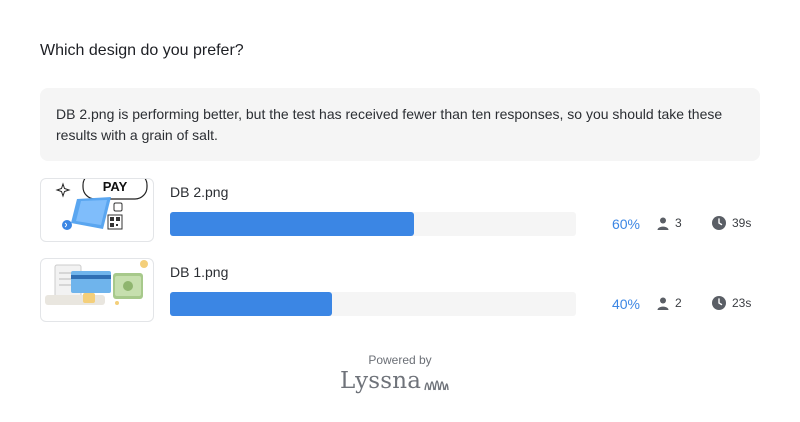 This screenshot has height=422, width=800. Describe the element at coordinates (199, 192) in the screenshot. I see `design-name: DB 2.png` at that location.